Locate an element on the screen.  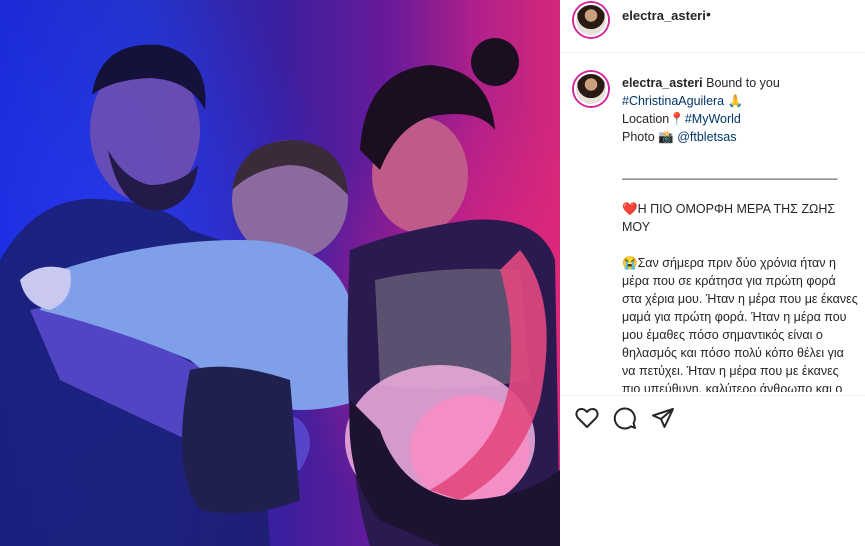
actions-divider is located at coordinates (712, 395).